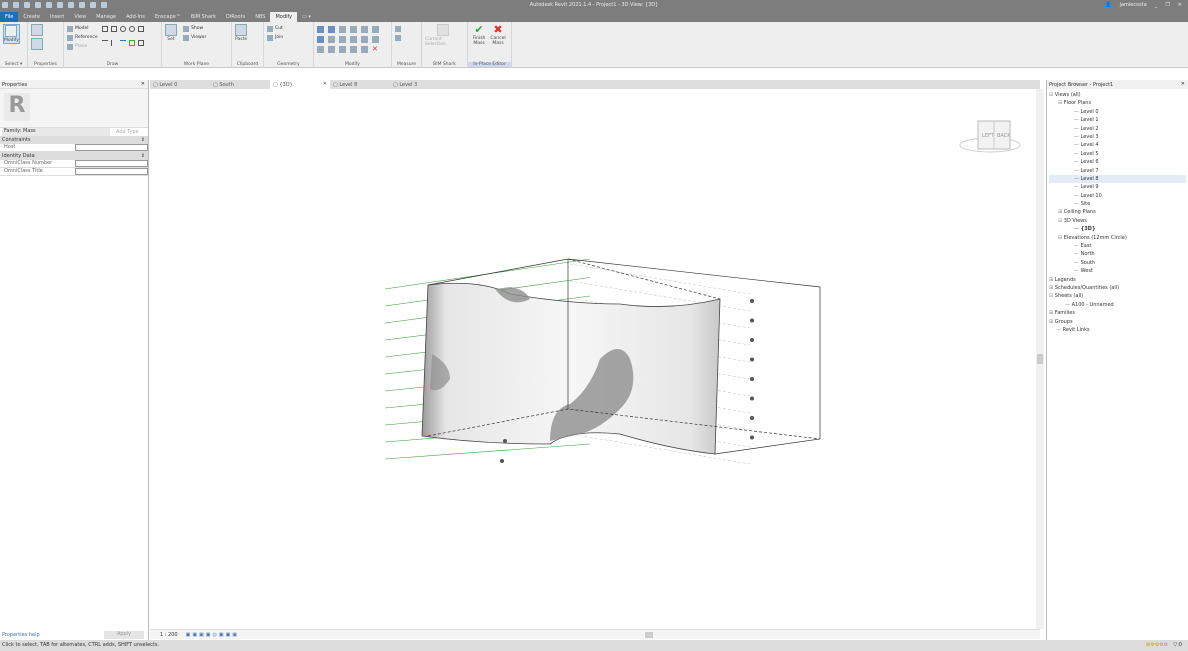  Describe the element at coordinates (406, 37) in the screenshot. I see `dimension-button` at that location.